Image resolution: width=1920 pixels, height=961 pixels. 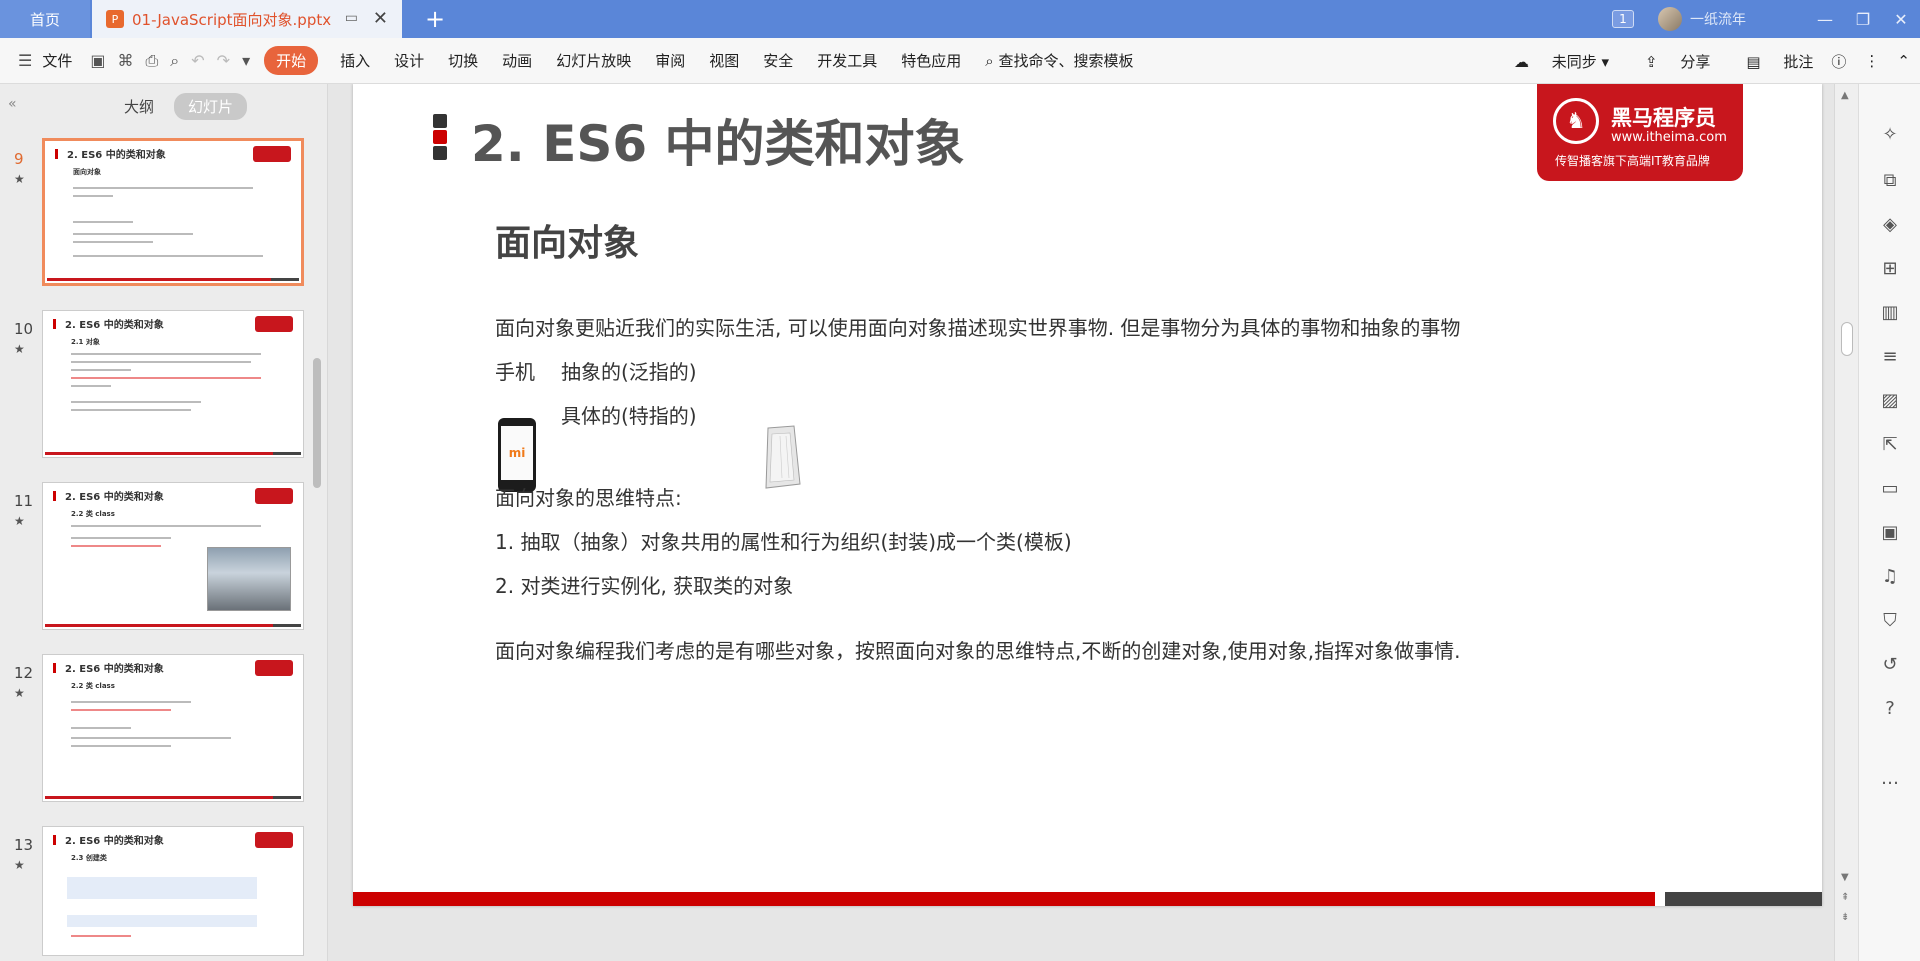 I want to click on next-slide-icon: ⇟, so click(x=1845, y=917).